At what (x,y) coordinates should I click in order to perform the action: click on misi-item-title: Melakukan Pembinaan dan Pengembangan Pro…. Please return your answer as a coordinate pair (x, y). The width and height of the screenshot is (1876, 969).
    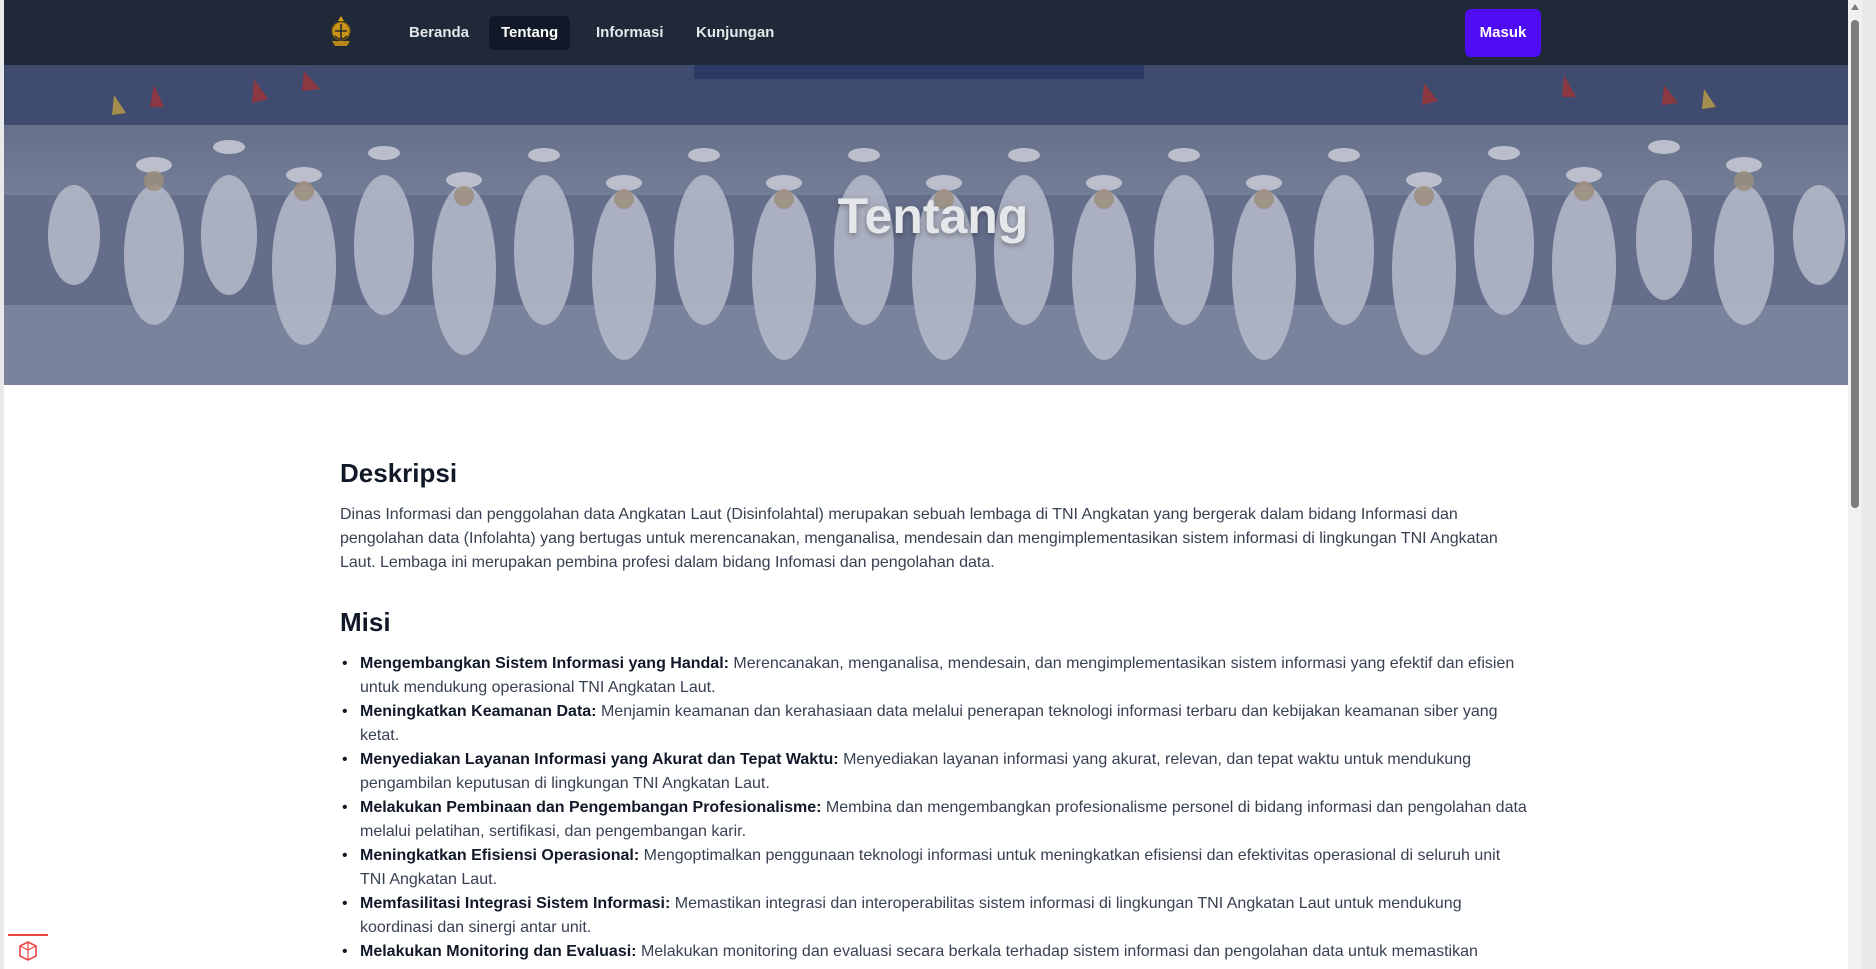
    Looking at the image, I should click on (591, 807).